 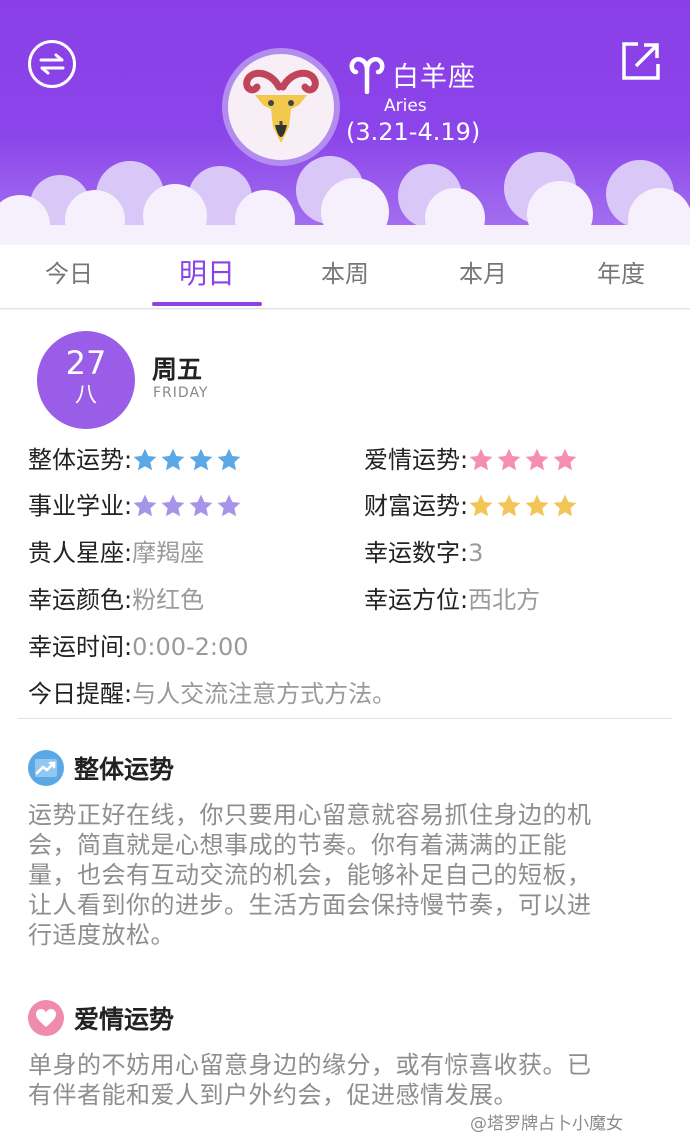 I want to click on lucky-color-value: 粉红色, so click(x=168, y=600).